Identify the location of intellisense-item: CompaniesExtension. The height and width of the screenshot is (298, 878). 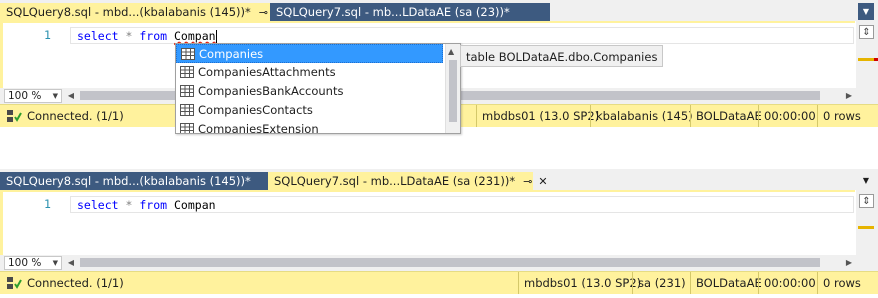
(309, 127).